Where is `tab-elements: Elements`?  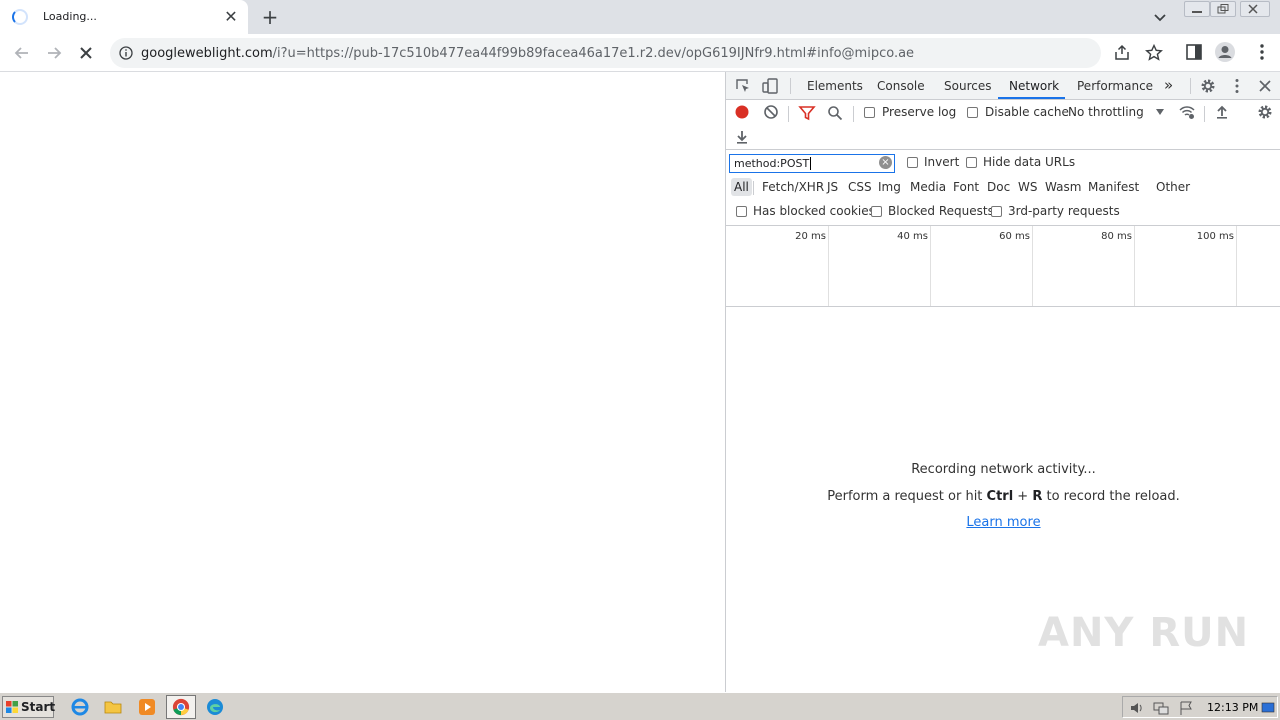 tab-elements: Elements is located at coordinates (835, 86).